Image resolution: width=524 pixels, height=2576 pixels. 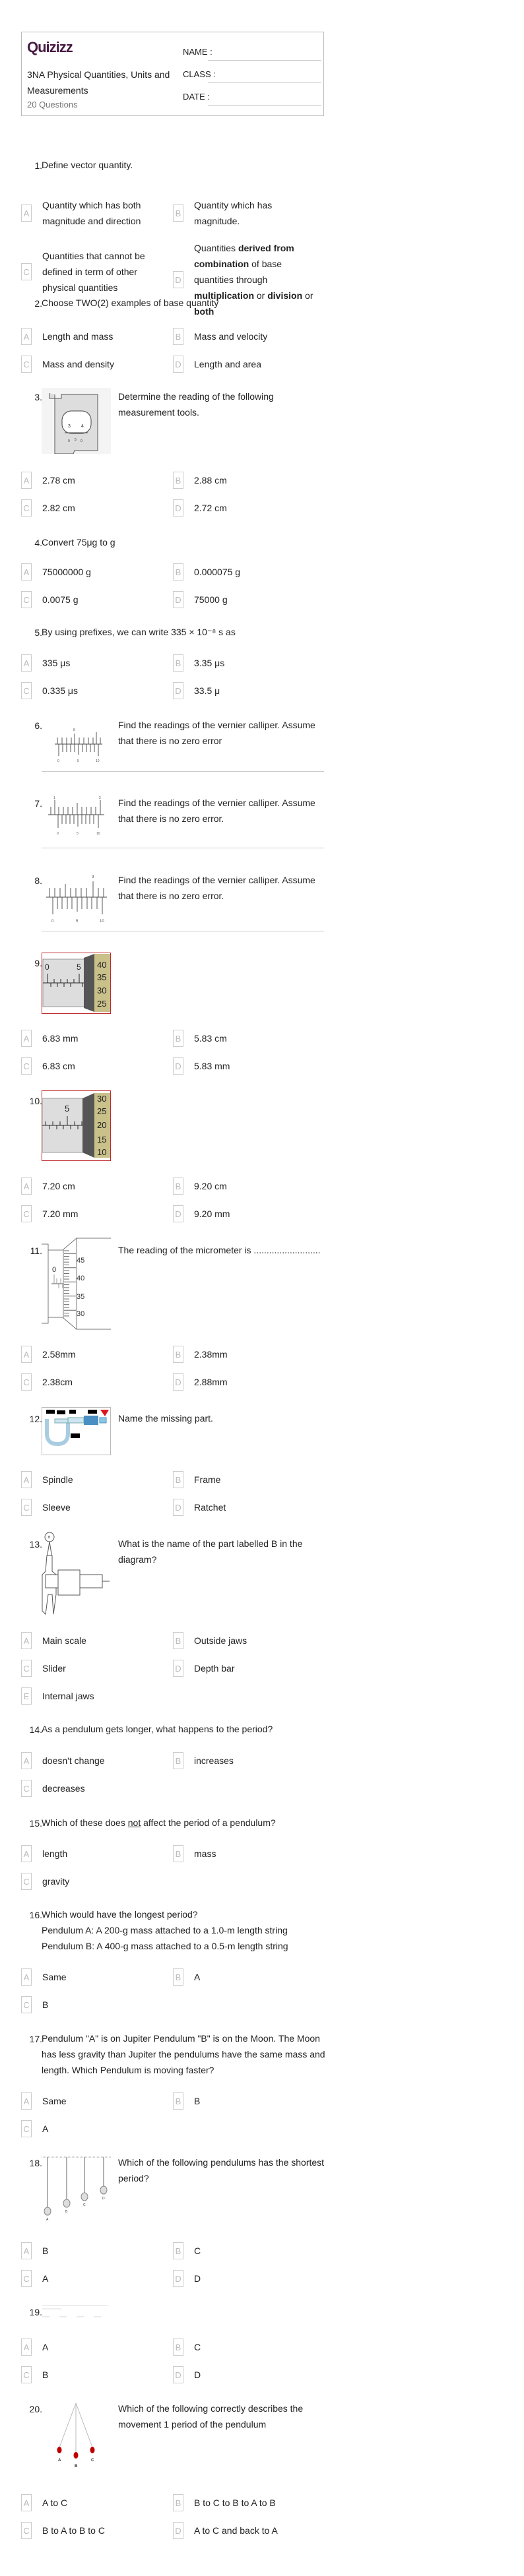 I want to click on option-c: C 0.0075 g, so click(x=94, y=599).